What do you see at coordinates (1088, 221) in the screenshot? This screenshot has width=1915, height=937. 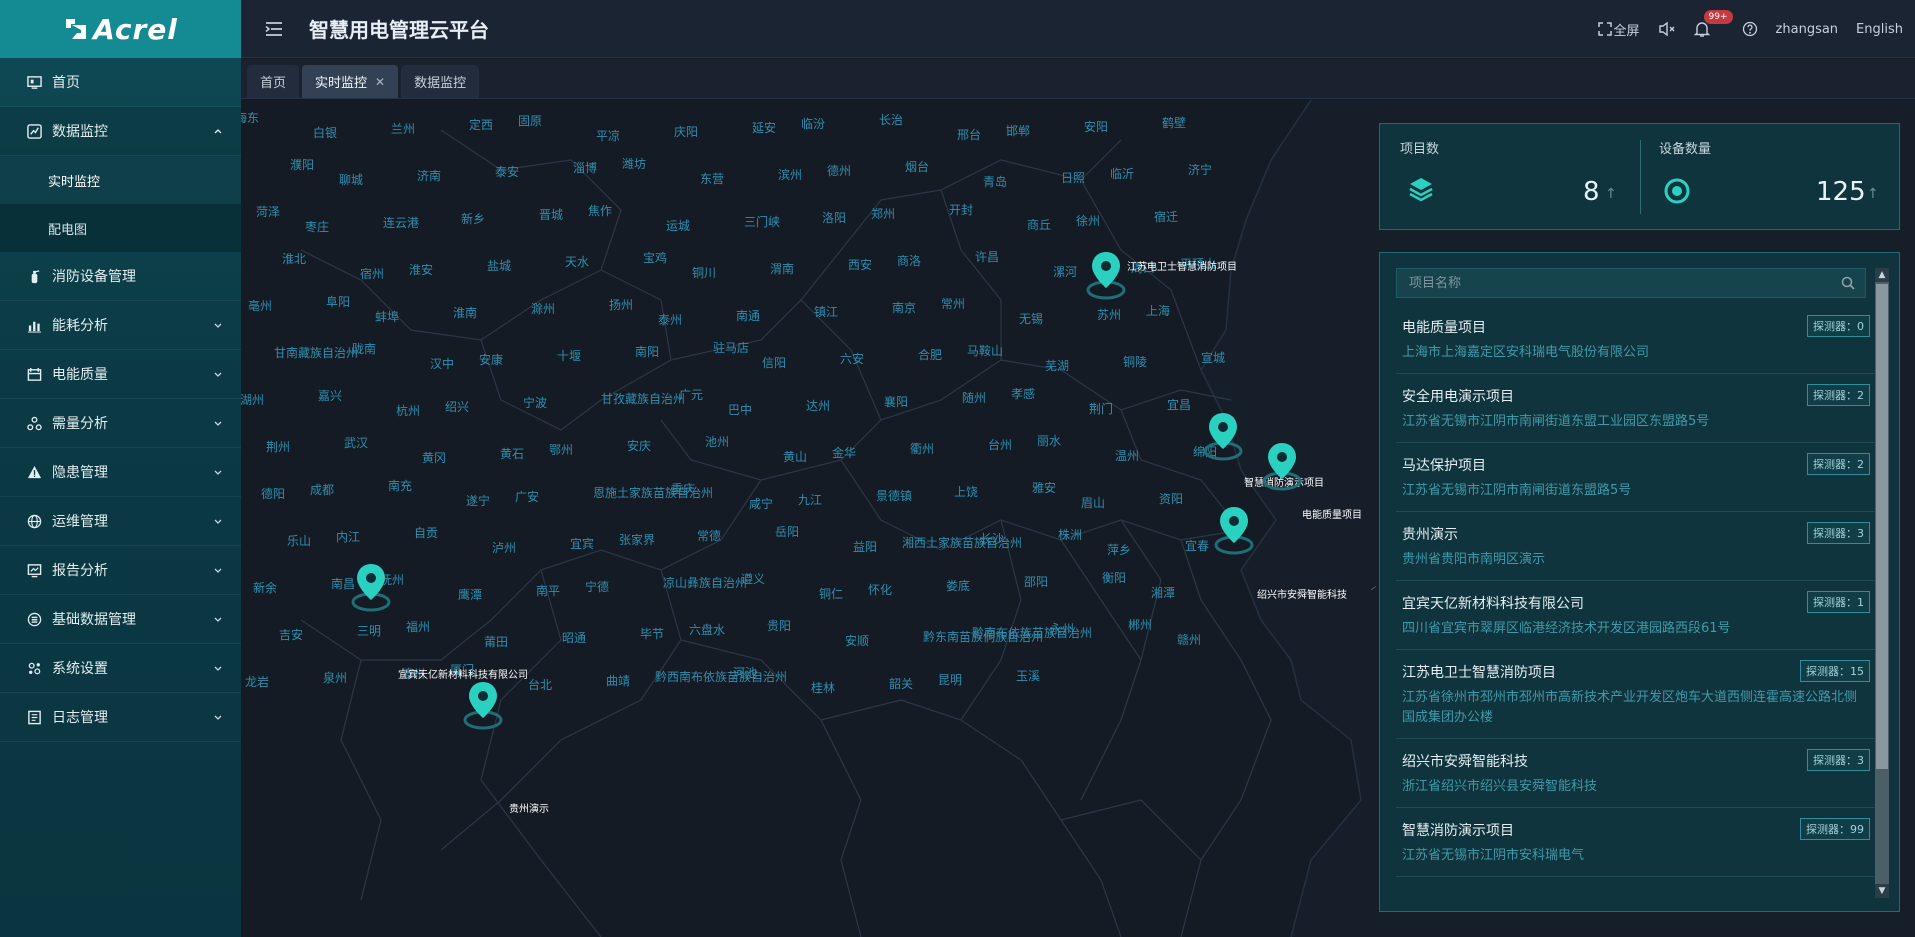 I see `map-city-label: 徐州` at bounding box center [1088, 221].